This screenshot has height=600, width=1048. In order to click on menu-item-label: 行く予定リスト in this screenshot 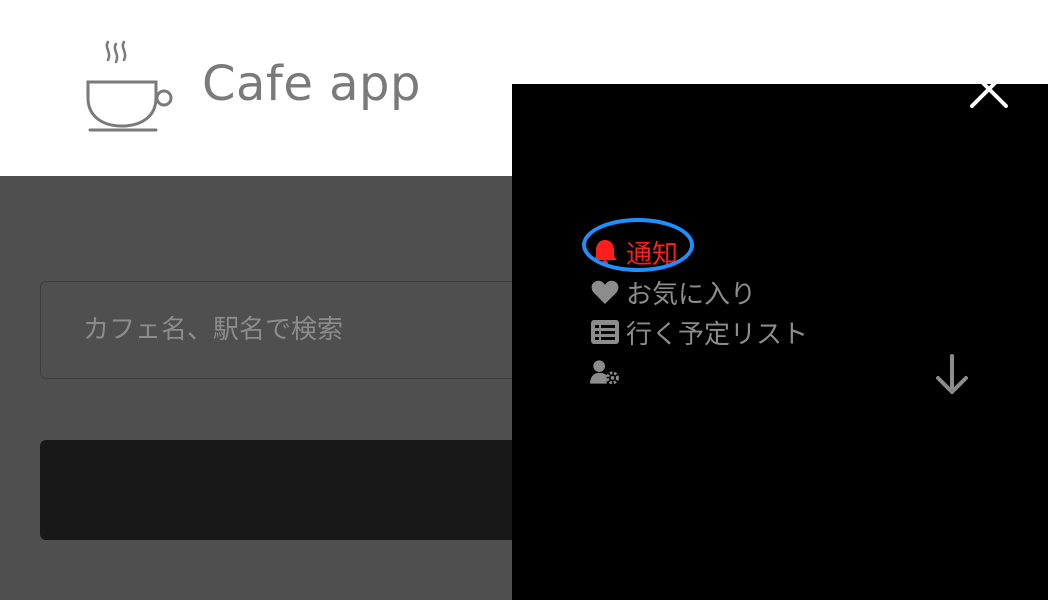, I will do `click(717, 334)`.